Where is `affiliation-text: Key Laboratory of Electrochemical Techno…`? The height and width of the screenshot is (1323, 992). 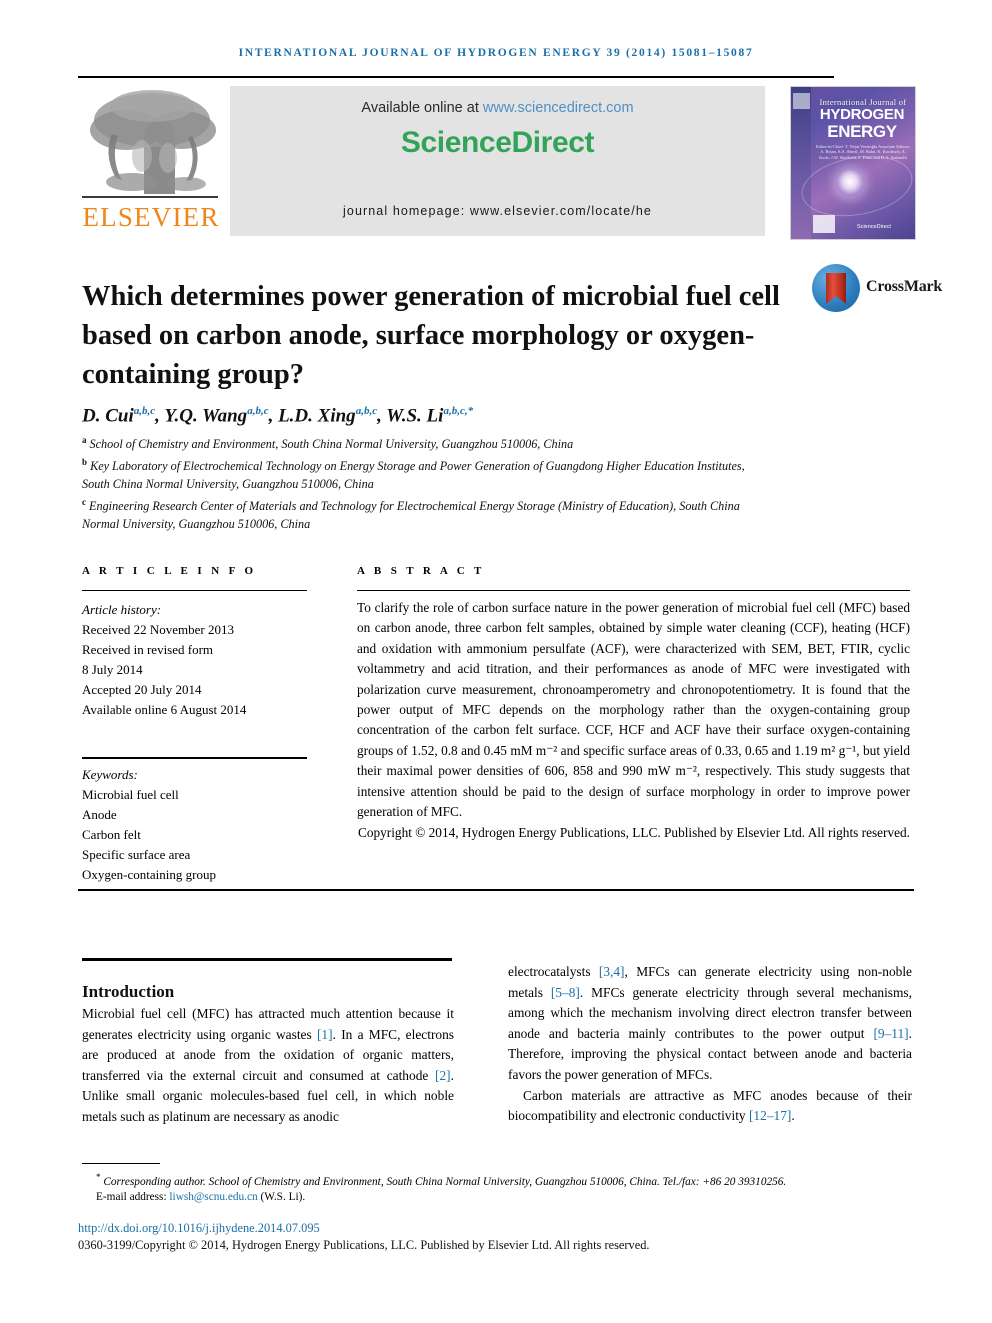
affiliation-text: Key Laboratory of Electrochemical Techno… is located at coordinates (413, 475).